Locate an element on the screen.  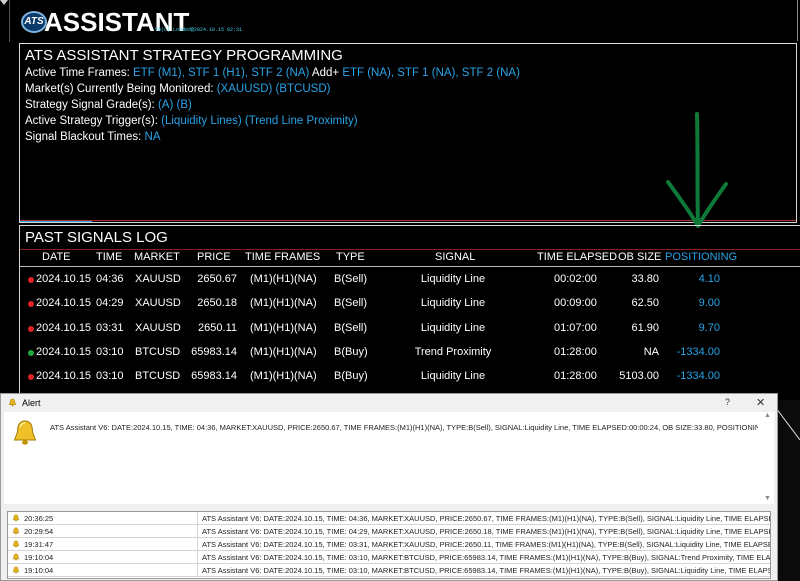
col-ob-size: OB SIZE is located at coordinates (640, 257).